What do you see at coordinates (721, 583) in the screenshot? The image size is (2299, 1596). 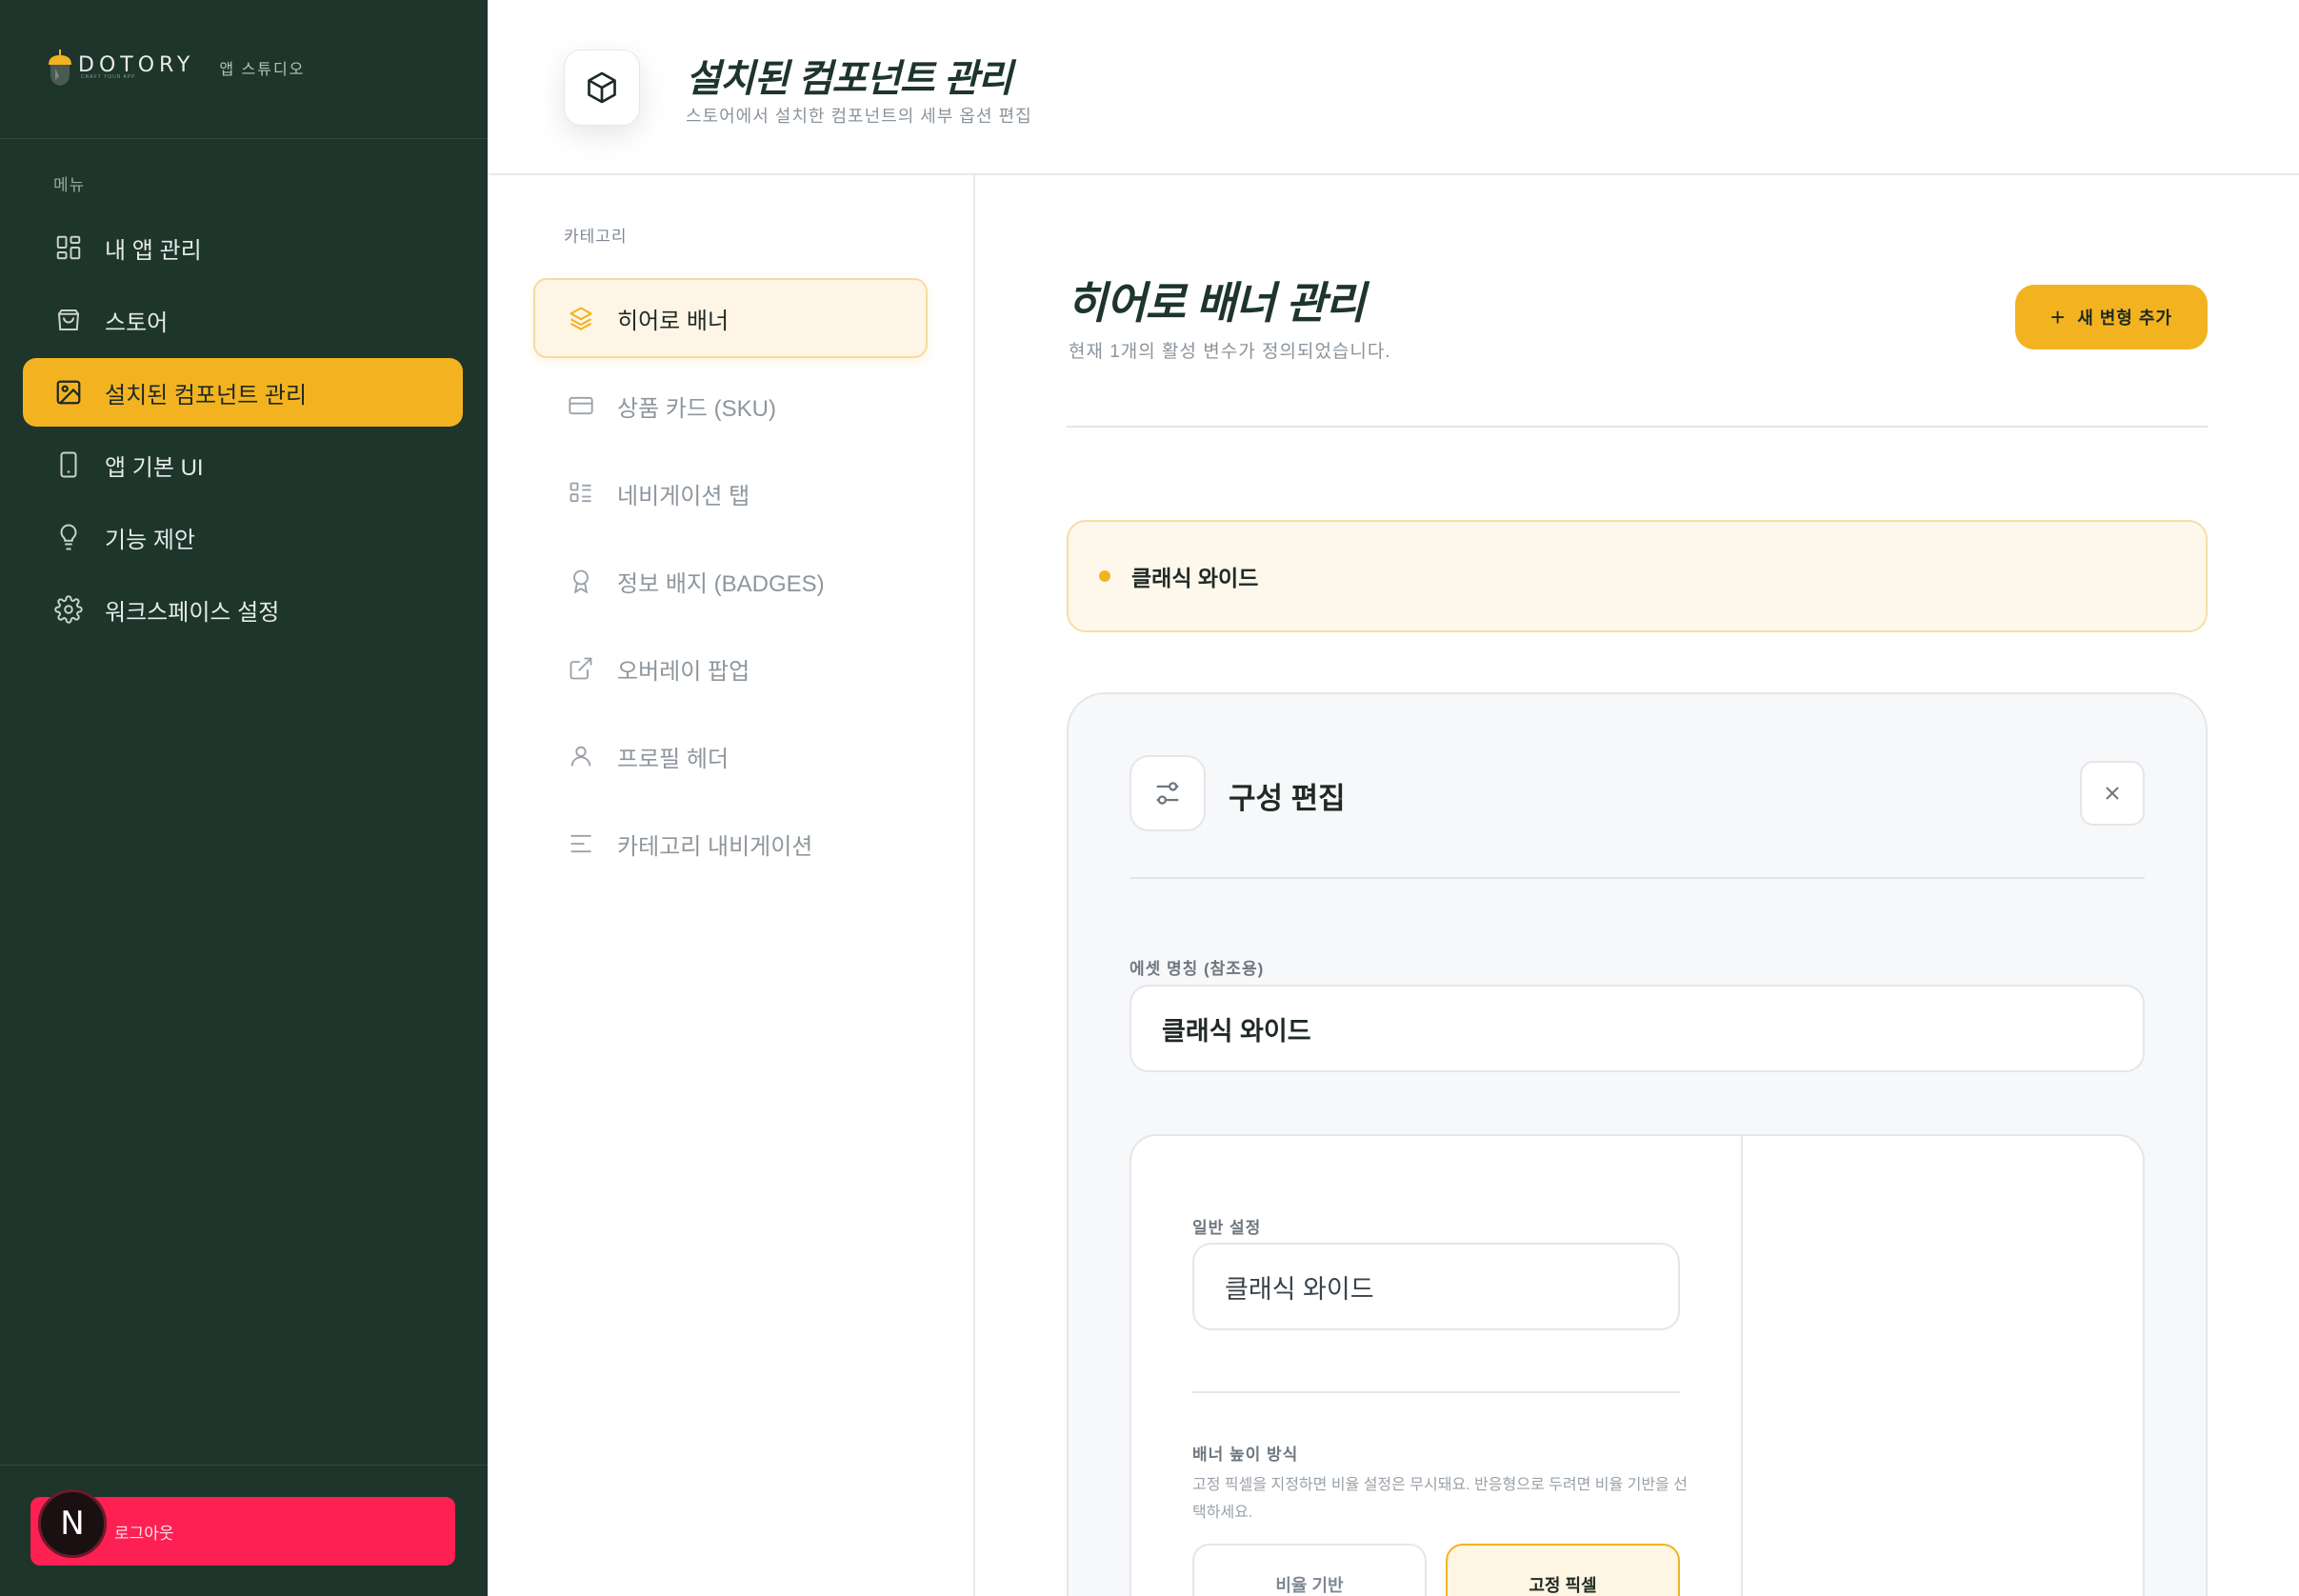 I see `category-item-label: 정보 배지 (BADGES)` at bounding box center [721, 583].